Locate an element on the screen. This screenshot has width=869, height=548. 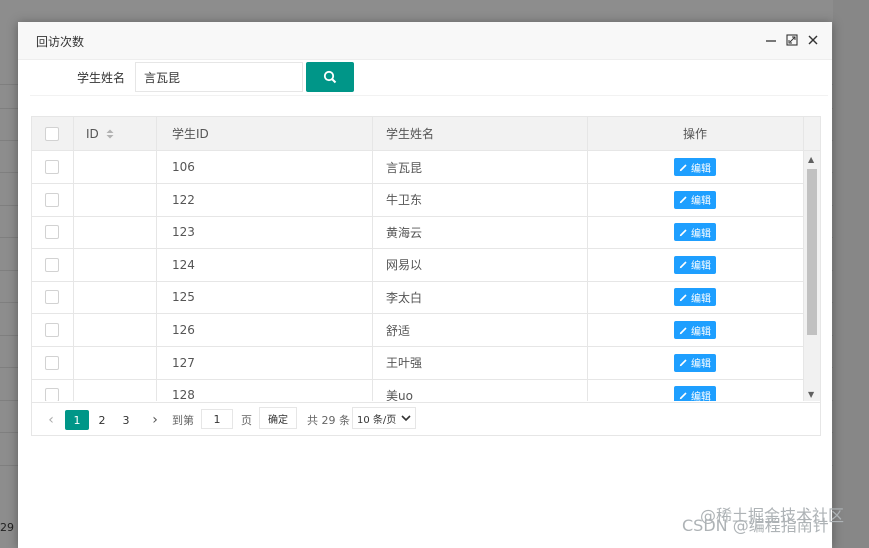
page-size-select: 10 条/页 is located at coordinates (384, 418).